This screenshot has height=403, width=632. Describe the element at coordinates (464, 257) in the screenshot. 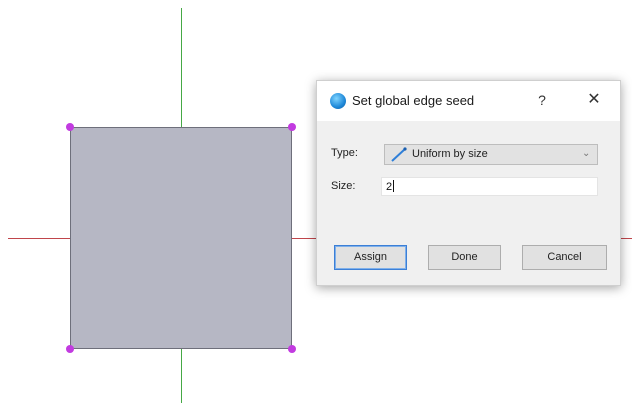

I see `done-button: Done` at that location.